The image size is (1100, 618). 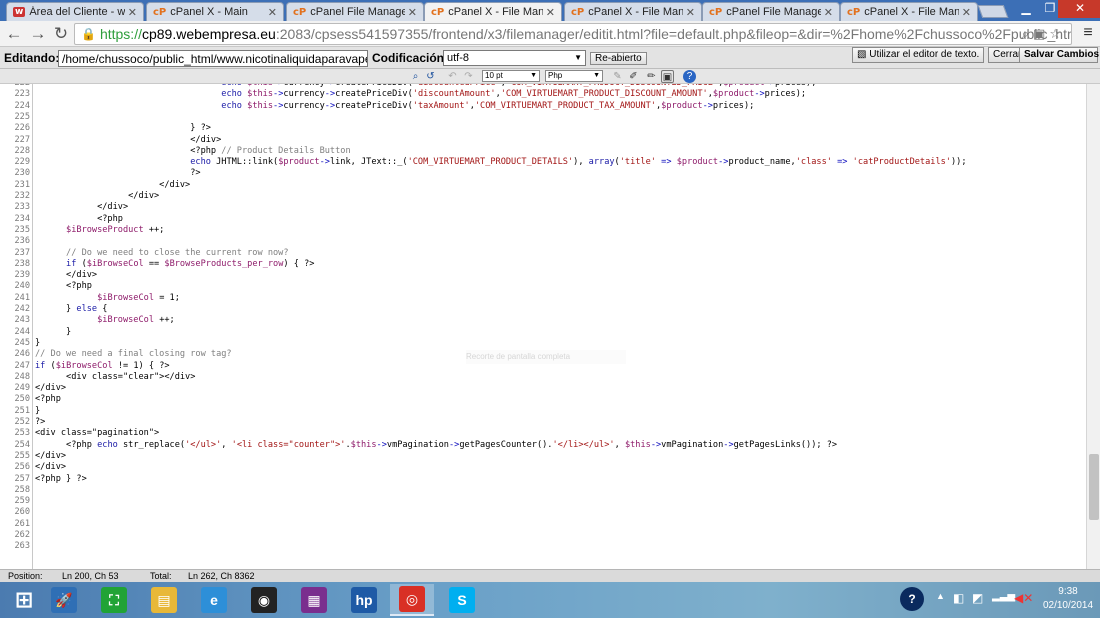 What do you see at coordinates (542, 456) in the screenshot?
I see `code-line: 255 </div>` at bounding box center [542, 456].